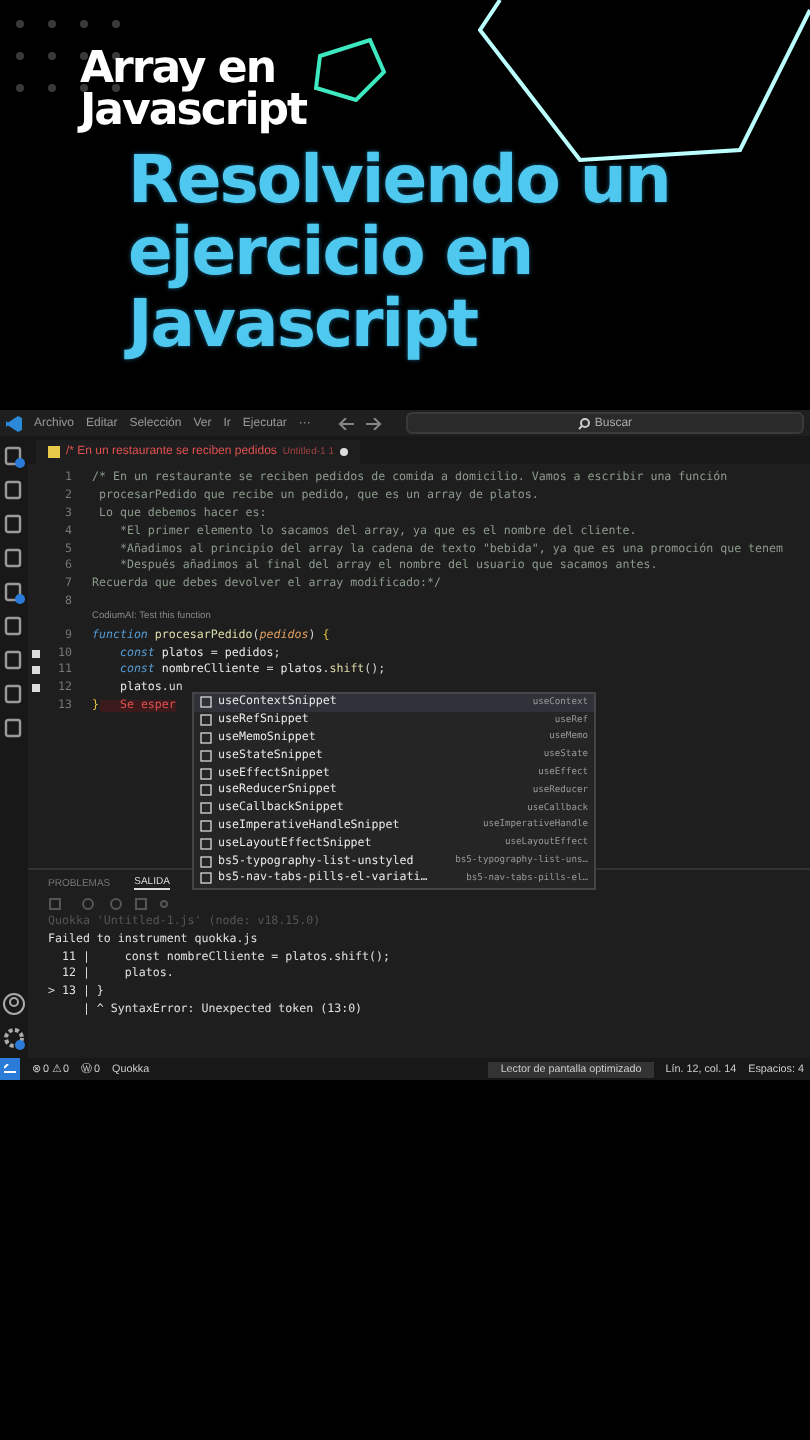 The width and height of the screenshot is (810, 1440). I want to click on subtitle: Array en Javascript, so click(193, 90).